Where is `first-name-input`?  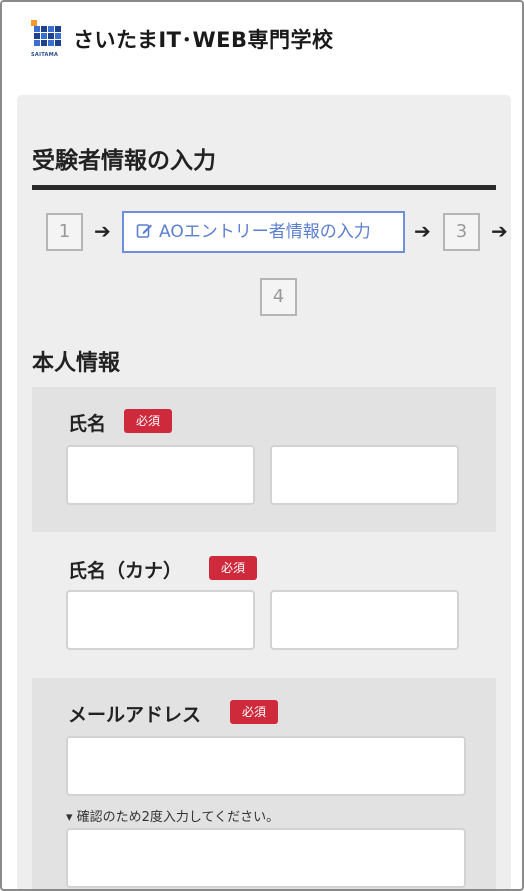
first-name-input is located at coordinates (364, 475).